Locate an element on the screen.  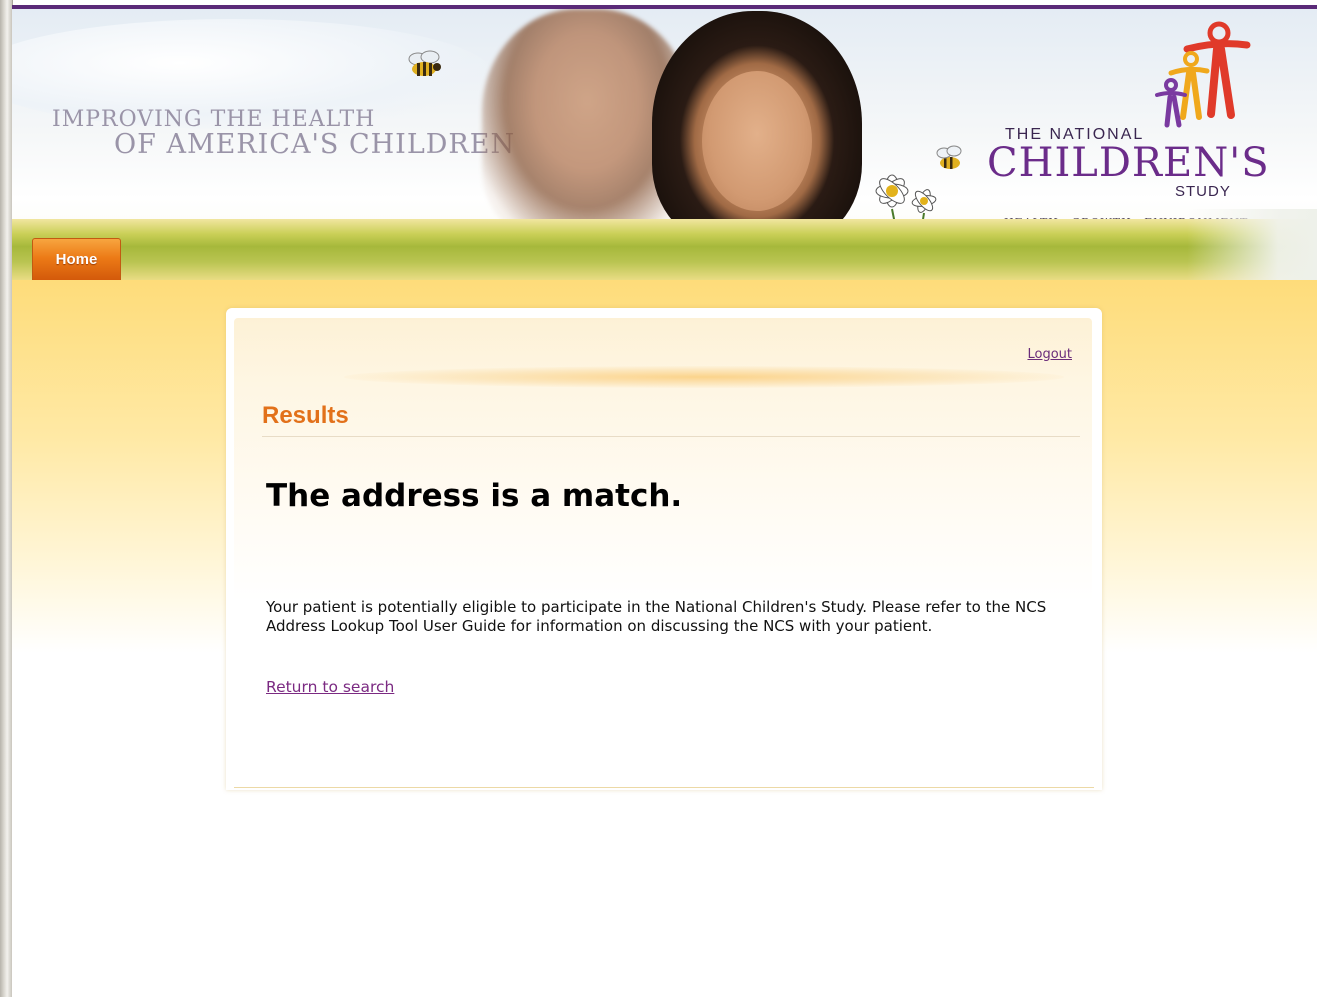
girl-photo is located at coordinates (757, 128).